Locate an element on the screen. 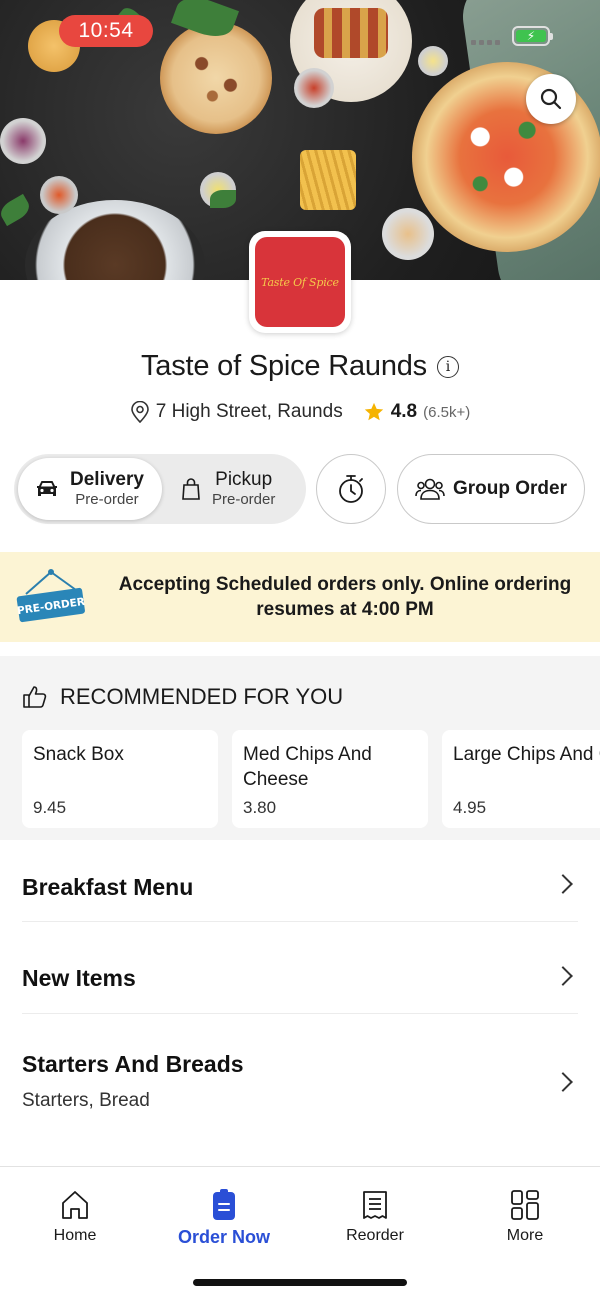  battery-charging-icon: ⚡ is located at coordinates (532, 36).